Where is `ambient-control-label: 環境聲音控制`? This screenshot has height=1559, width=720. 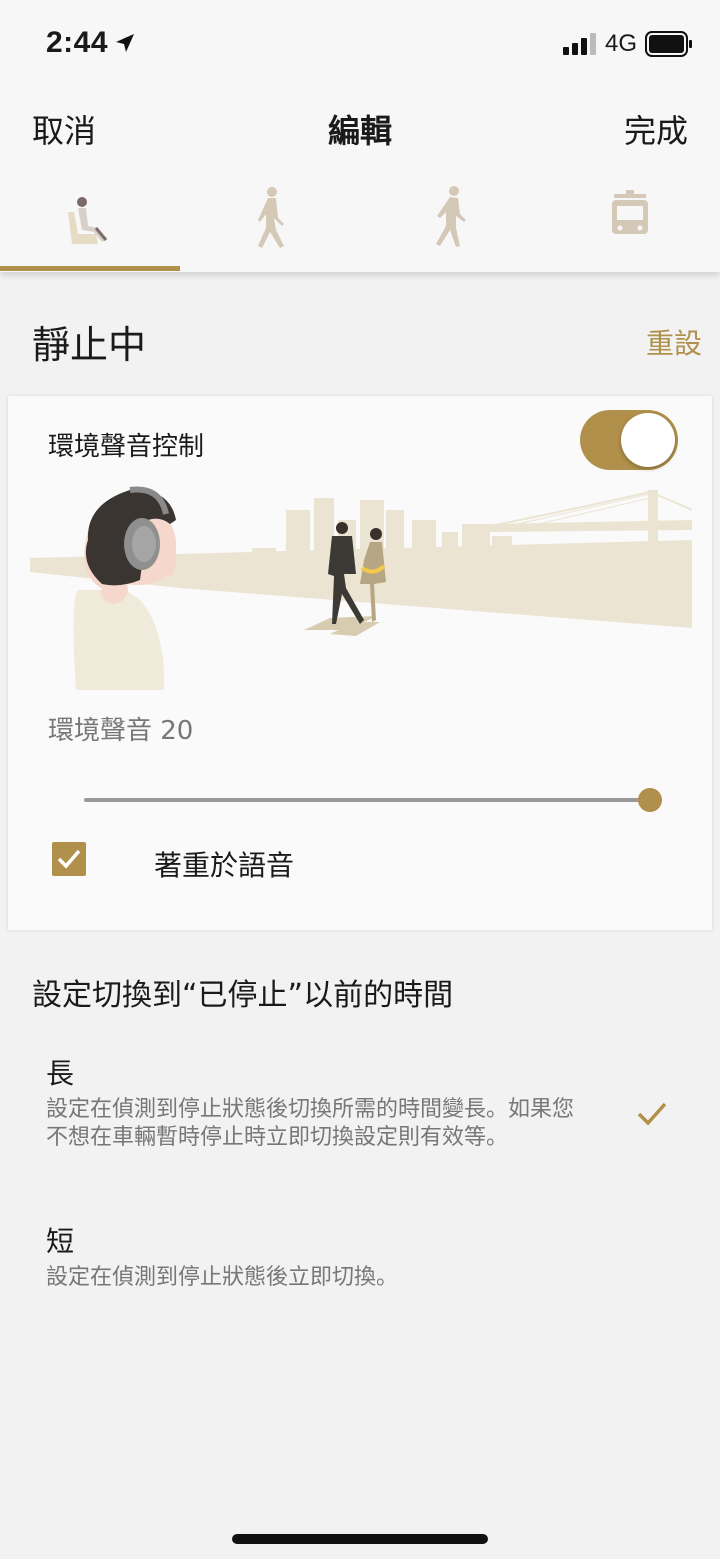 ambient-control-label: 環境聲音控制 is located at coordinates (126, 447).